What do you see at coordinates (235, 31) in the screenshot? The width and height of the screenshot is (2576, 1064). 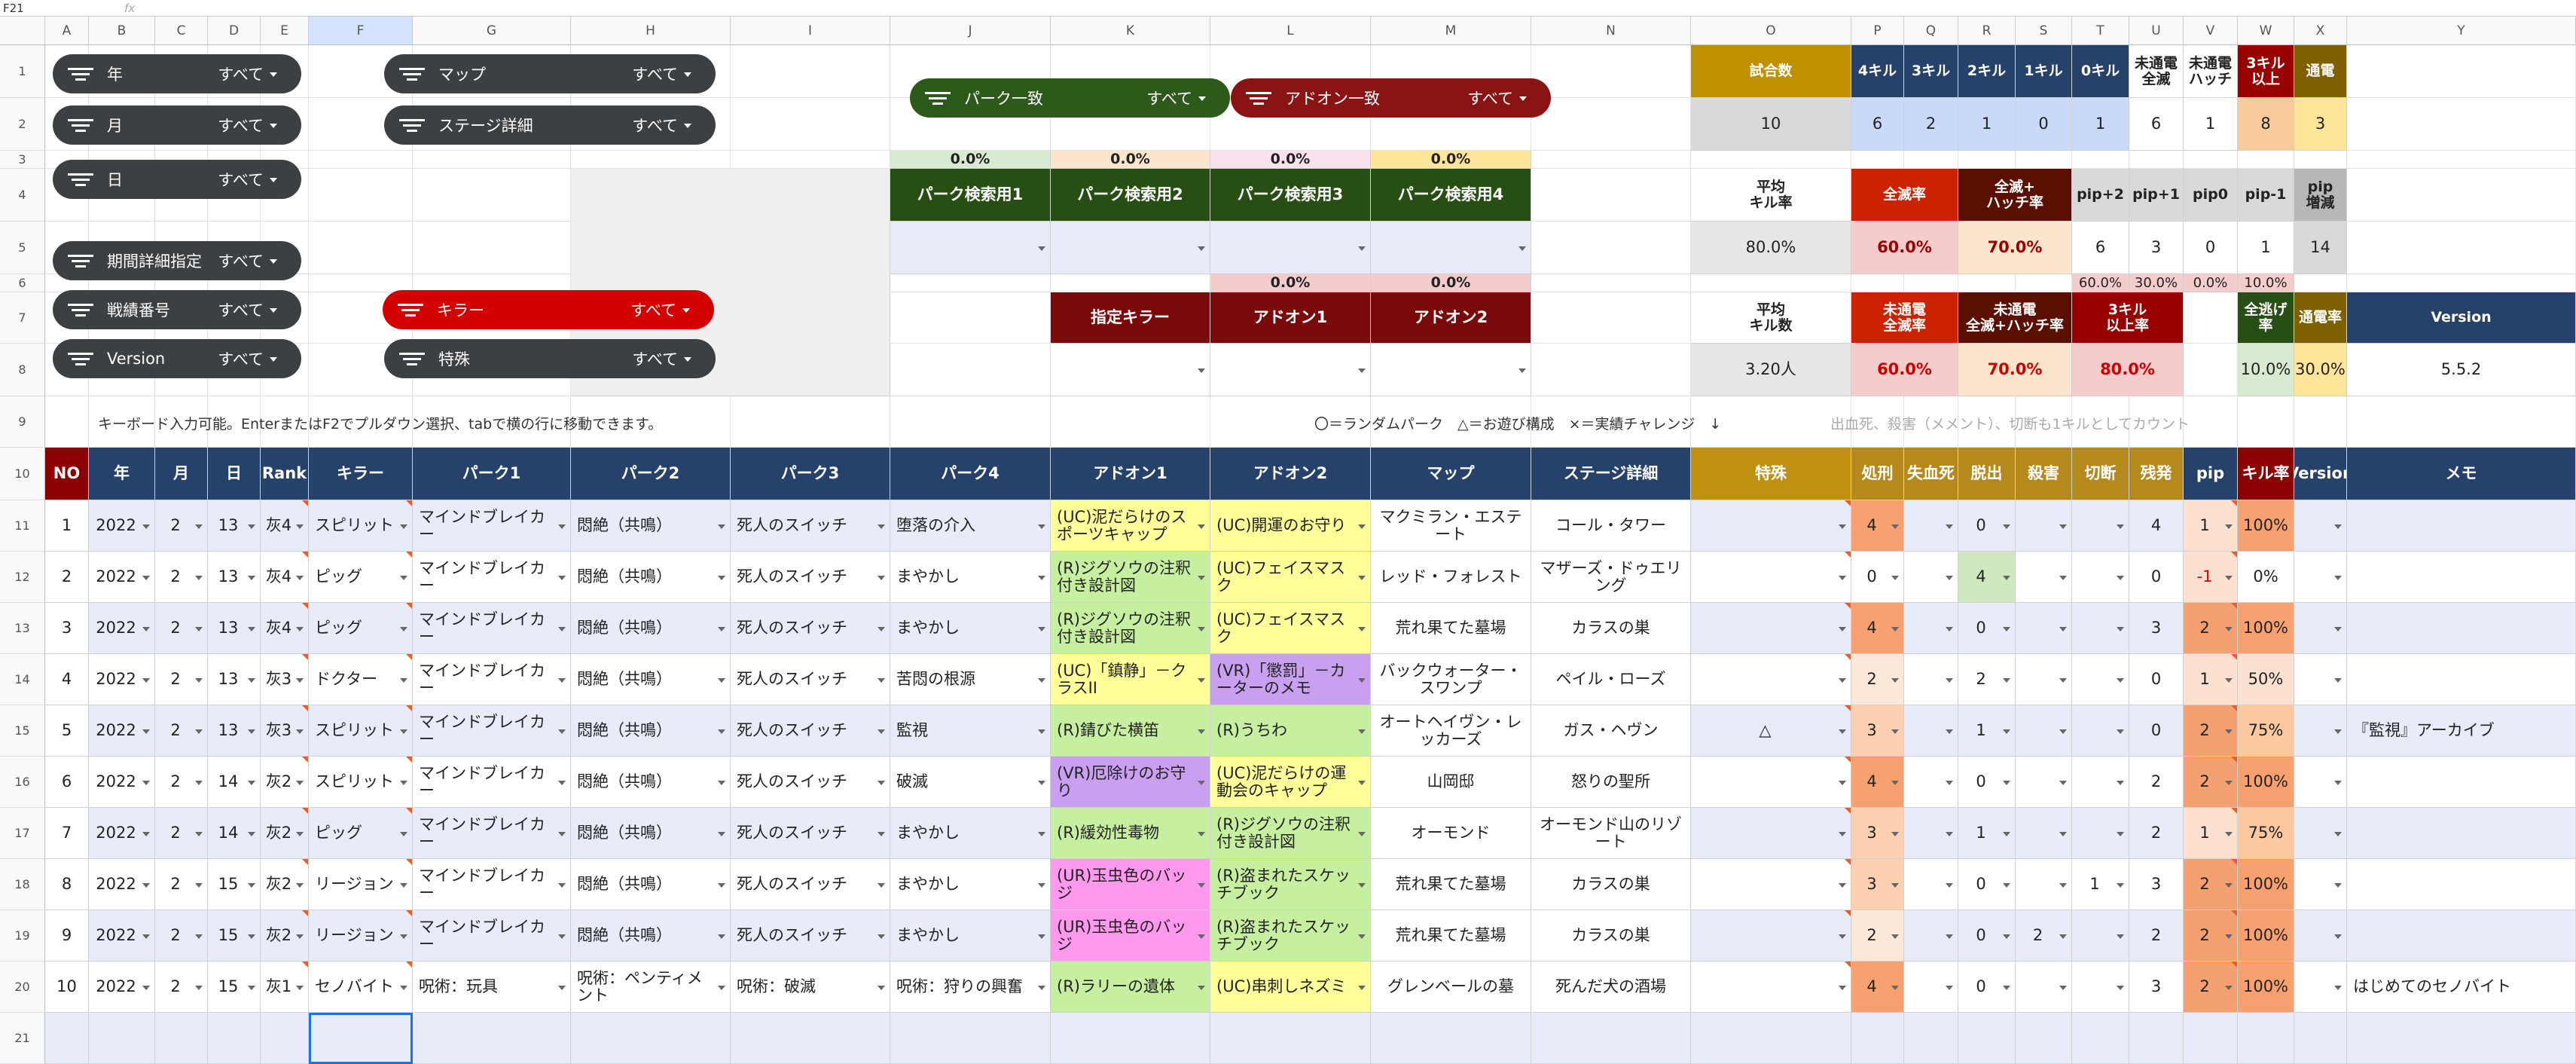 I see `column-header-d: D` at bounding box center [235, 31].